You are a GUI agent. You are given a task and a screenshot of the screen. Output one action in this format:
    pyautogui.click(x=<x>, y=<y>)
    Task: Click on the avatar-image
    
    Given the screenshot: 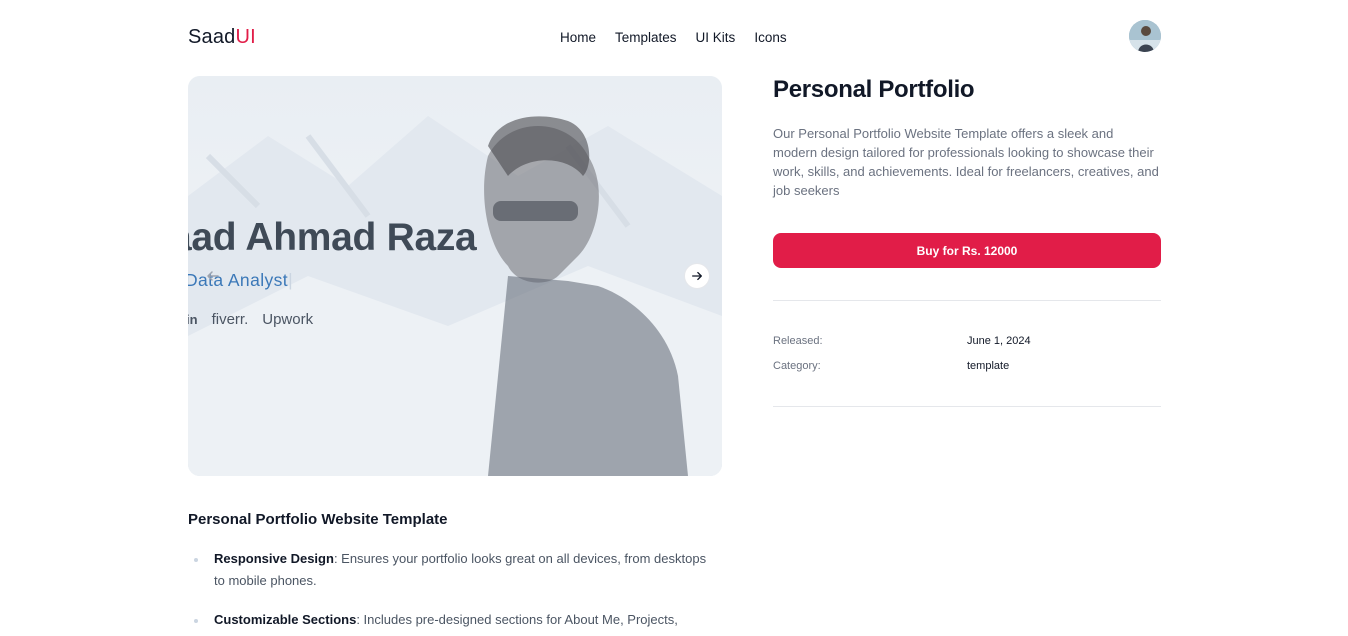 What is the action you would take?
    pyautogui.click(x=1145, y=36)
    